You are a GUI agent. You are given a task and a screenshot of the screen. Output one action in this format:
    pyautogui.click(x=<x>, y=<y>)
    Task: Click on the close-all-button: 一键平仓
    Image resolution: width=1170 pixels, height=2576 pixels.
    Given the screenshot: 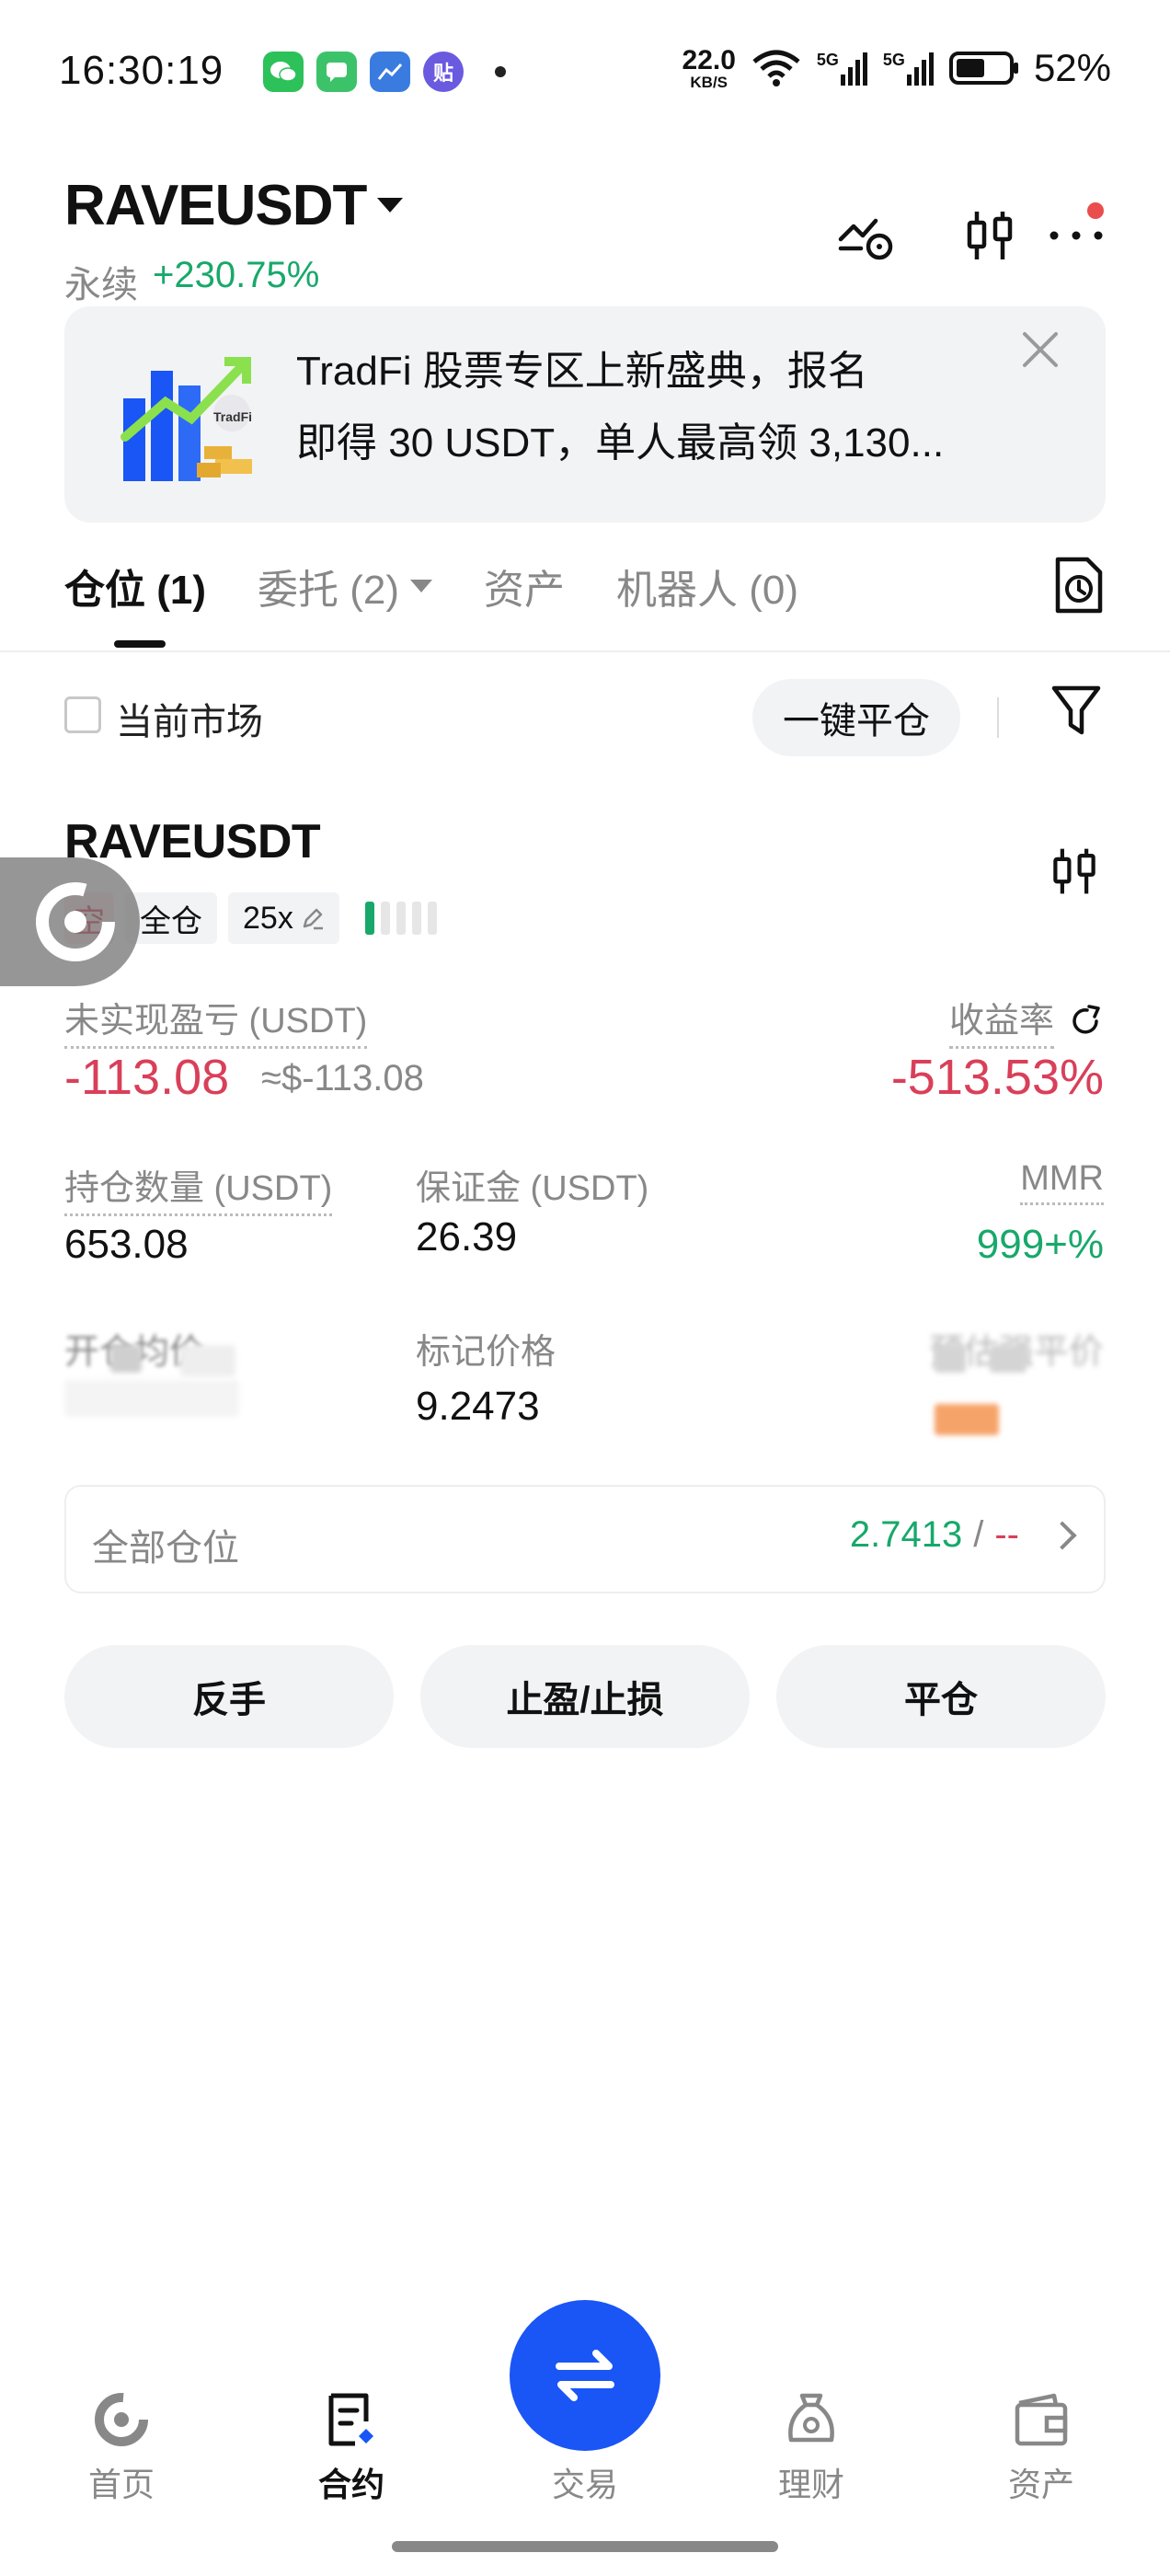 What is the action you would take?
    pyautogui.click(x=856, y=717)
    